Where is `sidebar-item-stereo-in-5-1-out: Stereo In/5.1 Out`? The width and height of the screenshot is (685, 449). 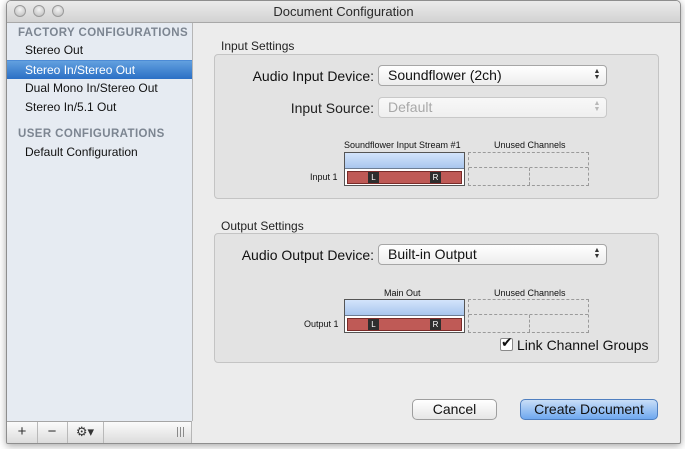
sidebar-item-stereo-in-5-1-out: Stereo In/5.1 Out is located at coordinates (99, 107).